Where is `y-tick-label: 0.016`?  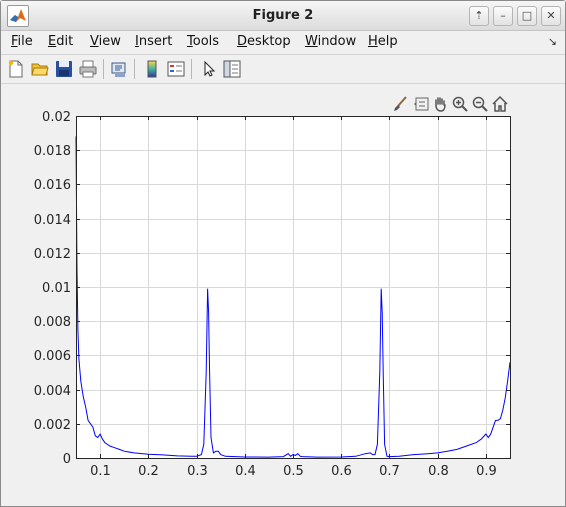
y-tick-label: 0.016 is located at coordinates (52, 185).